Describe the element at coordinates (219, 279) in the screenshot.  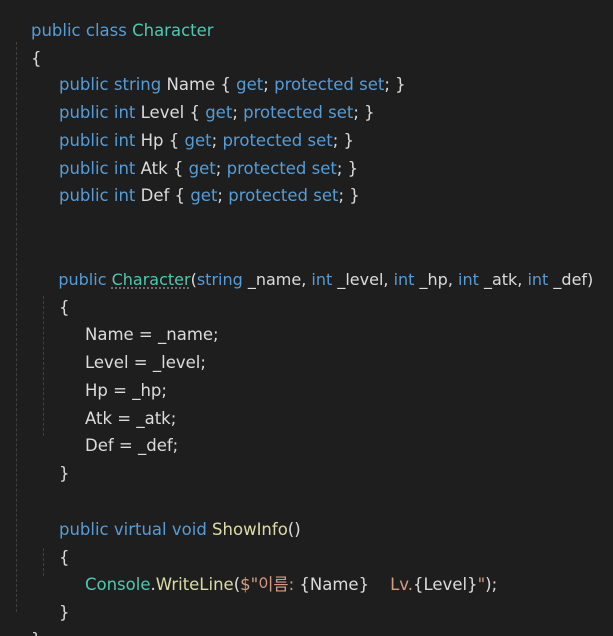
I see `param-type: string` at that location.